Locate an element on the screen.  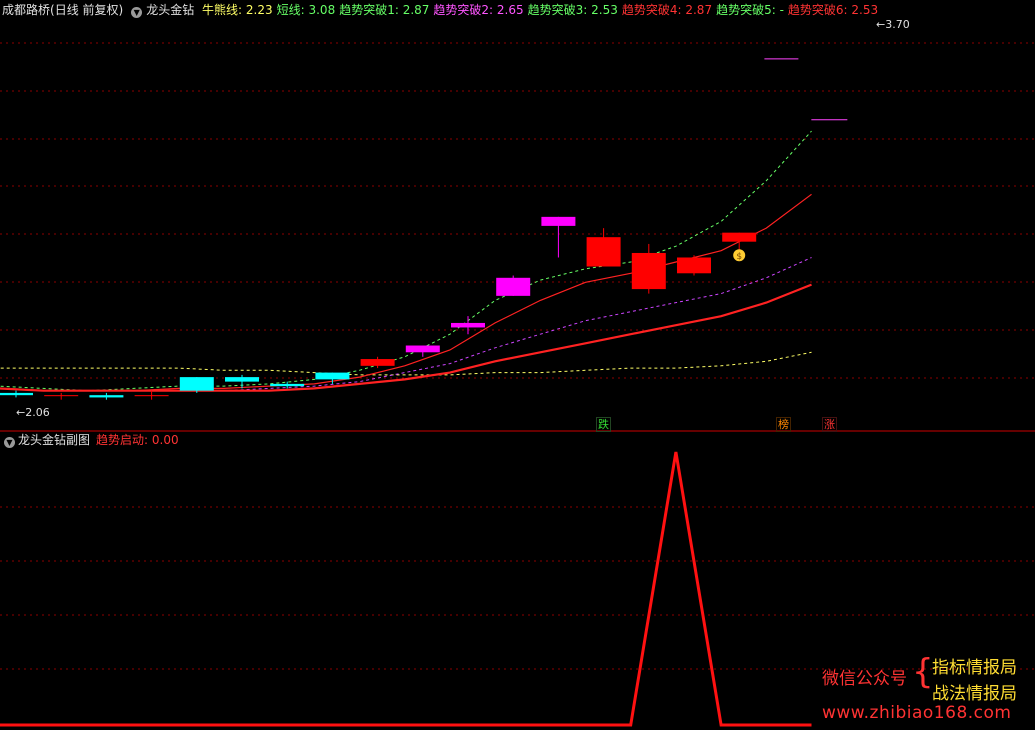
sub-item-label: 趋势启动: is located at coordinates (124, 440).